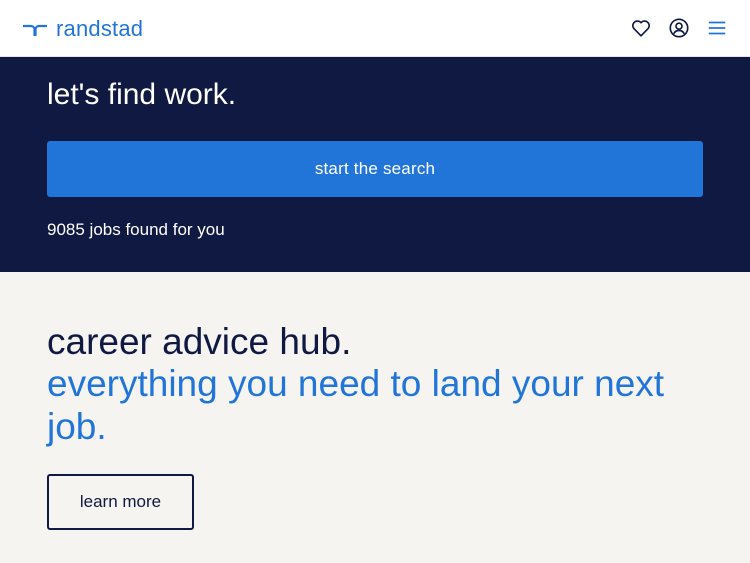  What do you see at coordinates (375, 169) in the screenshot?
I see `start-search-button: start the search` at bounding box center [375, 169].